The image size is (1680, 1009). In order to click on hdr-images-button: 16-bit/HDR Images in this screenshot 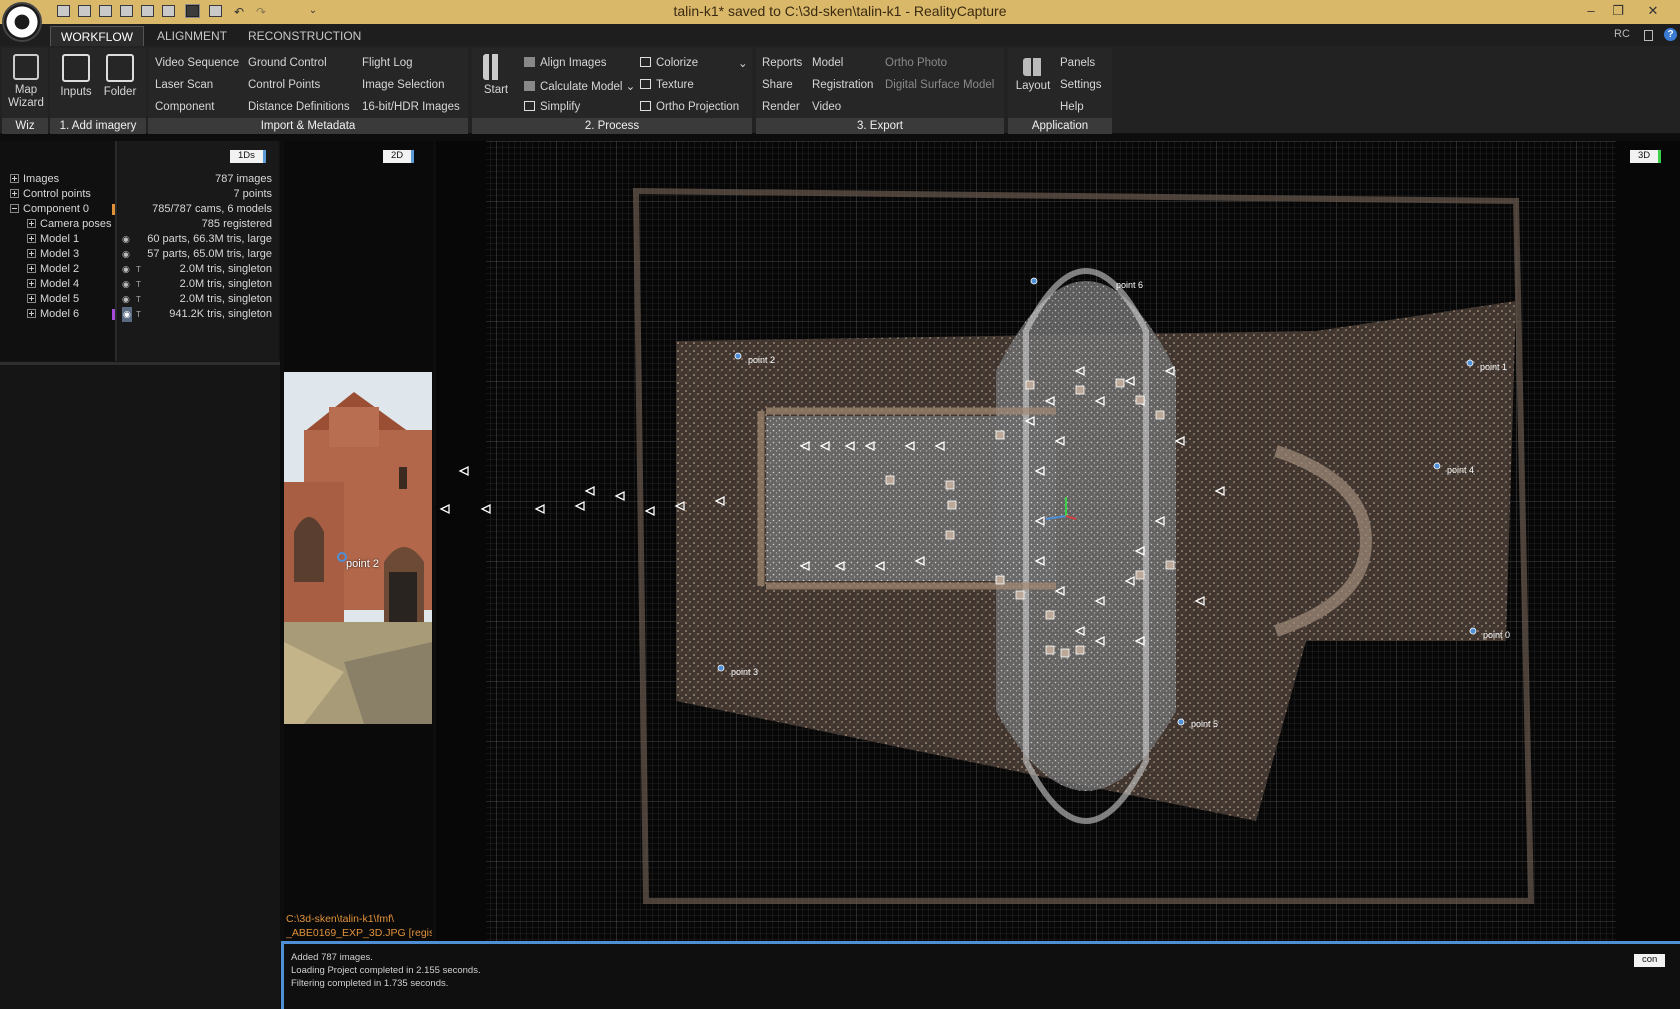, I will do `click(411, 107)`.